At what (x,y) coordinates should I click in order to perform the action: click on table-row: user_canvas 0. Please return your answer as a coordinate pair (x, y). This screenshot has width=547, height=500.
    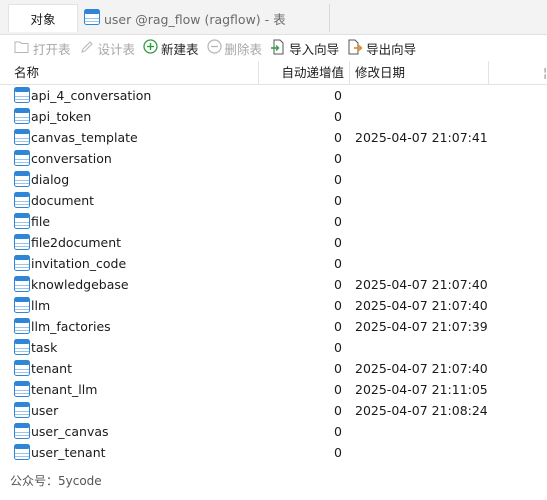
    Looking at the image, I should click on (273, 431).